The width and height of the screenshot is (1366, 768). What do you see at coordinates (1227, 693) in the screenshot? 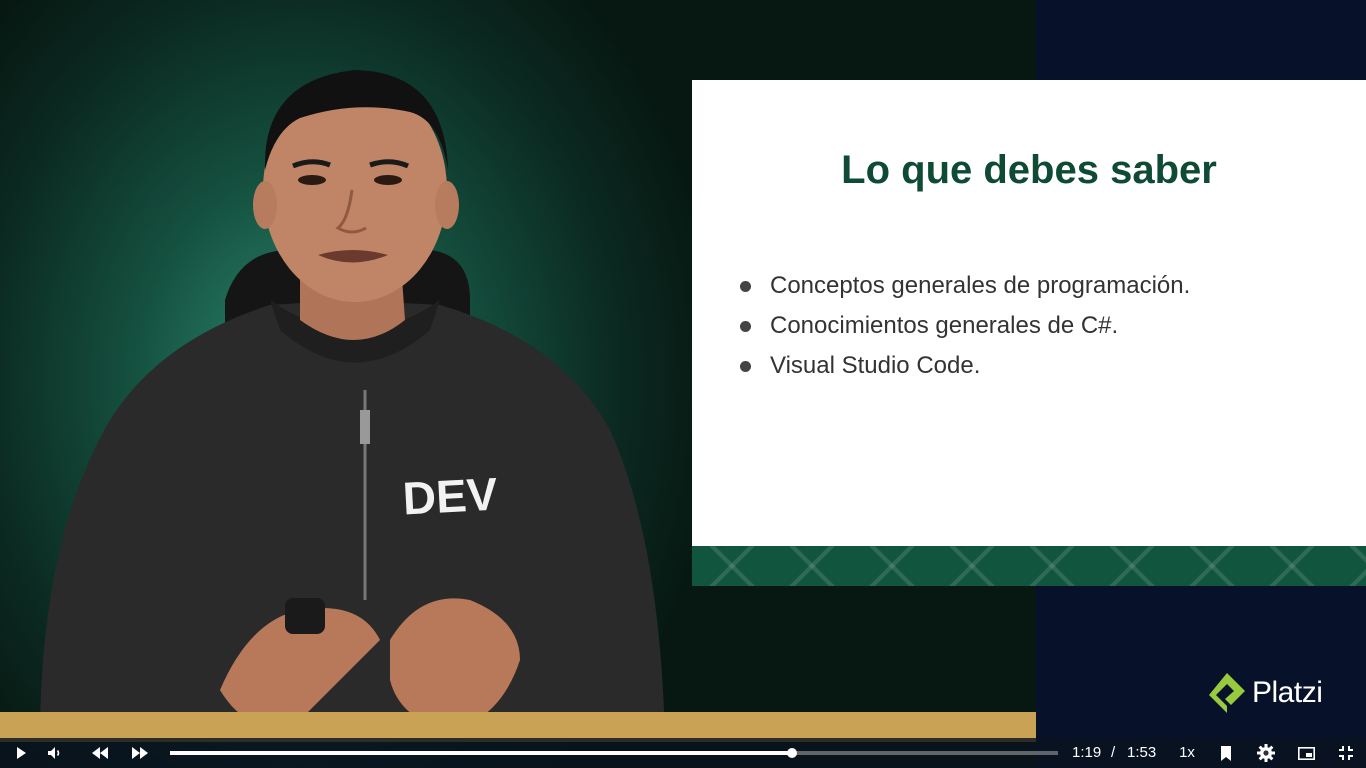
I see `platzi-logo-icon` at bounding box center [1227, 693].